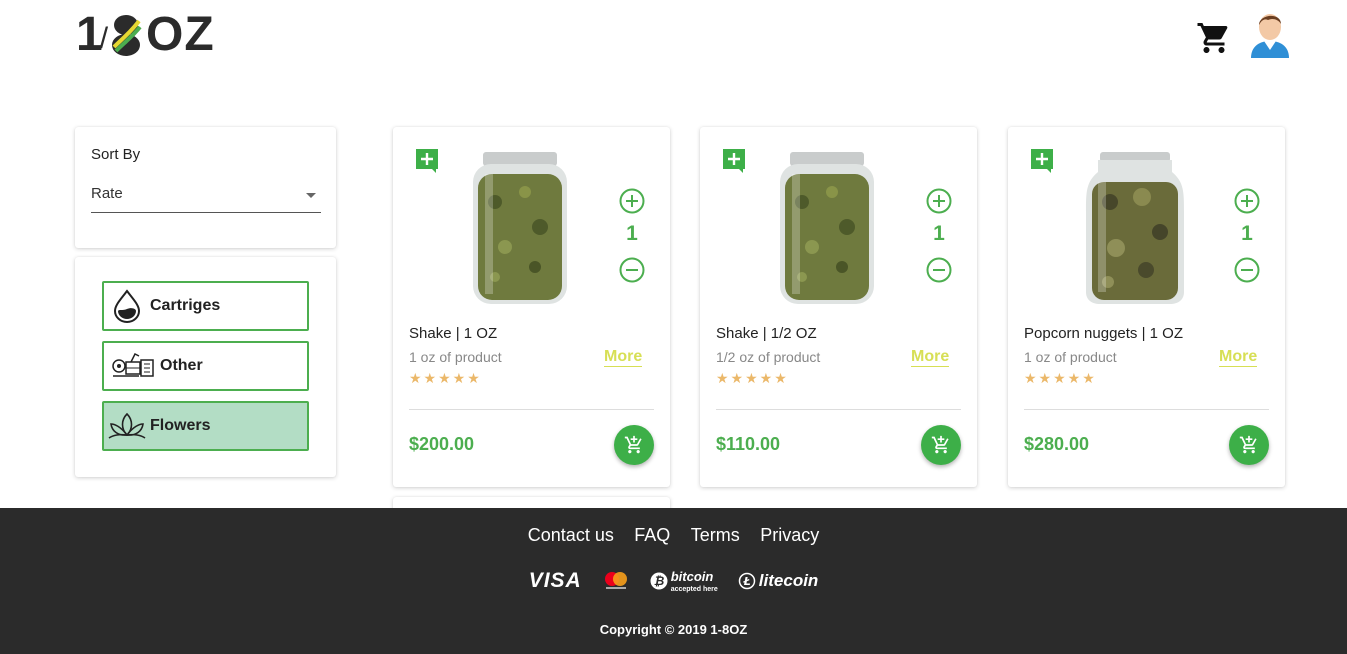 This screenshot has height=654, width=1347. I want to click on chevron-down-icon, so click(311, 195).